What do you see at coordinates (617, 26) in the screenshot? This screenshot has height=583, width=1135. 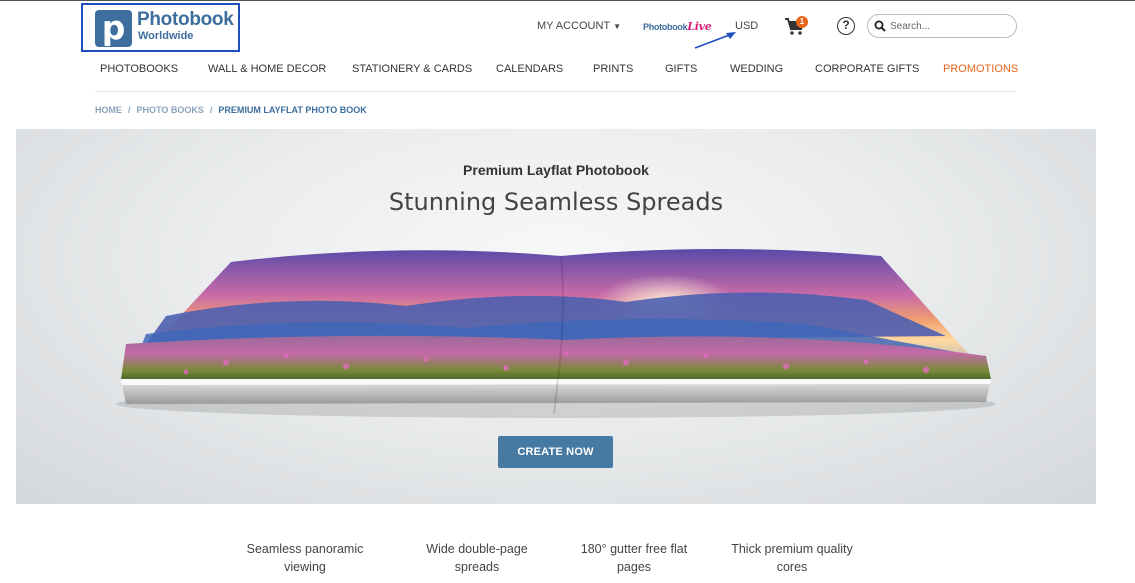 I see `chevron-down-icon: ▼` at bounding box center [617, 26].